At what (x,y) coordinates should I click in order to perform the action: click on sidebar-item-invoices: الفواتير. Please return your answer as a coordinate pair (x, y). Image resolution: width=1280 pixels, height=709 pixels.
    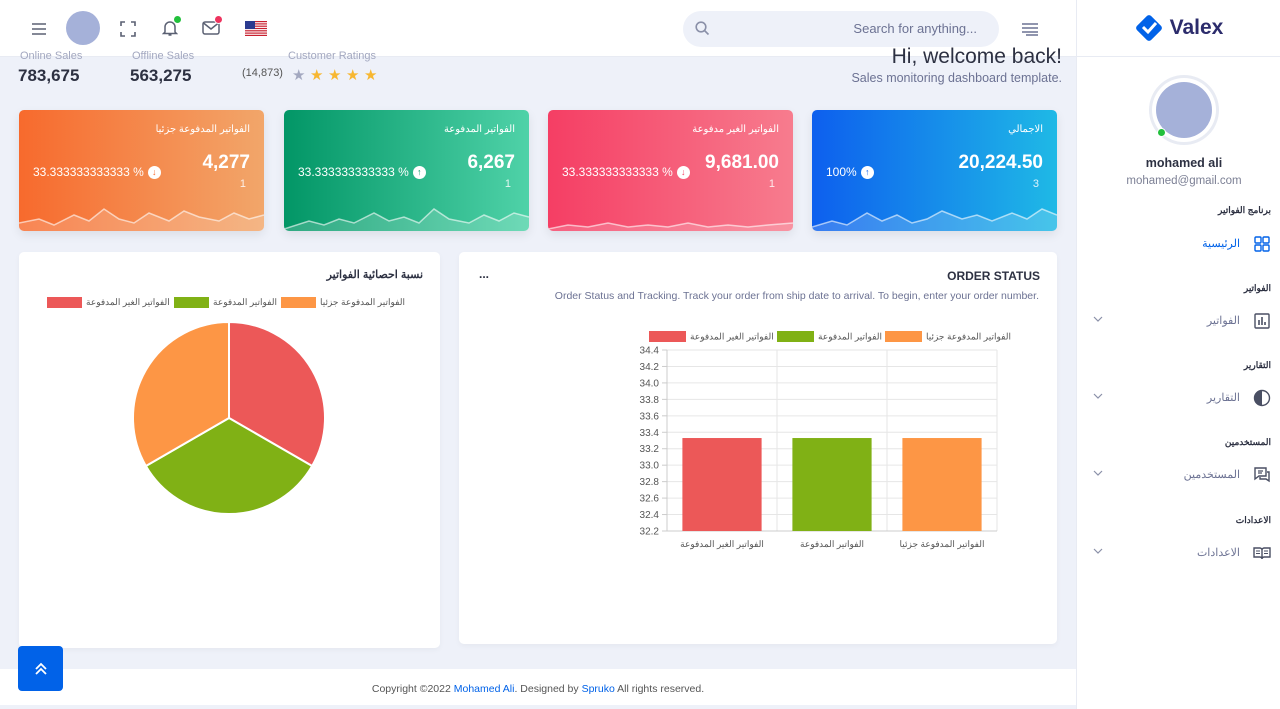
    Looking at the image, I should click on (1182, 321).